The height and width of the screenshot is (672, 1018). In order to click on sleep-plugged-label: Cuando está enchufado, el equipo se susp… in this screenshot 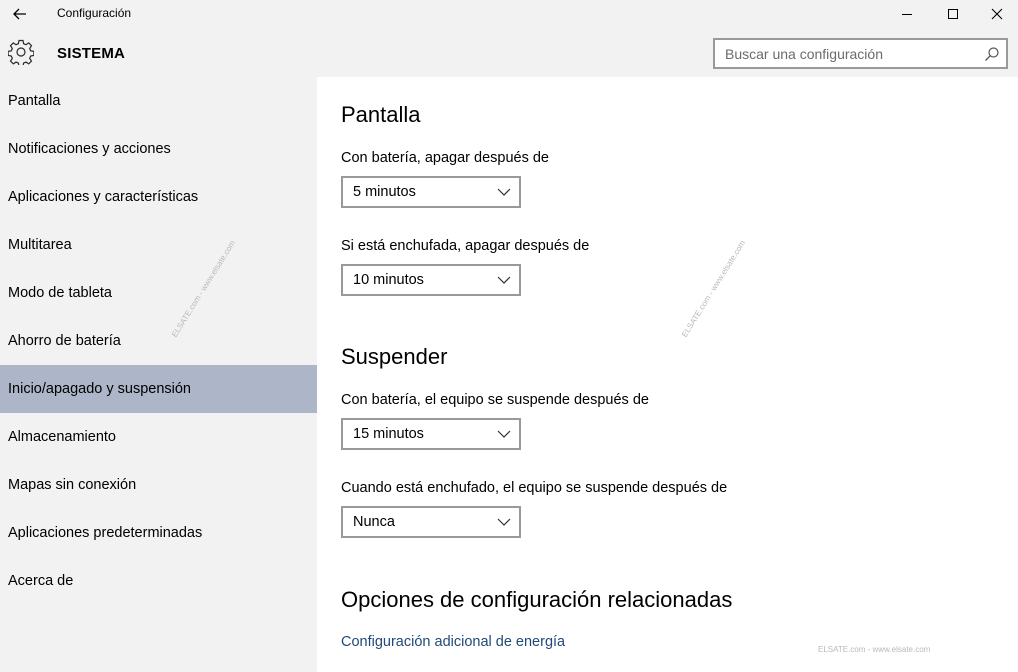, I will do `click(534, 488)`.